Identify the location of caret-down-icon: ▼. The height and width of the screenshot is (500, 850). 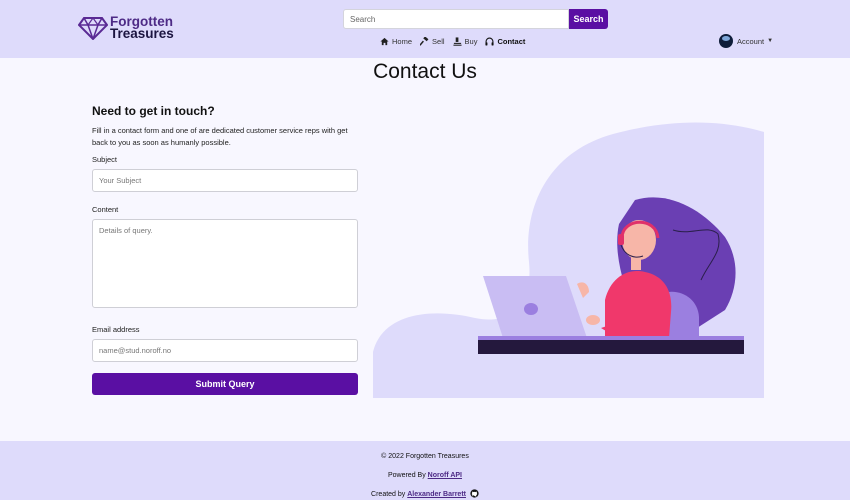
(770, 41).